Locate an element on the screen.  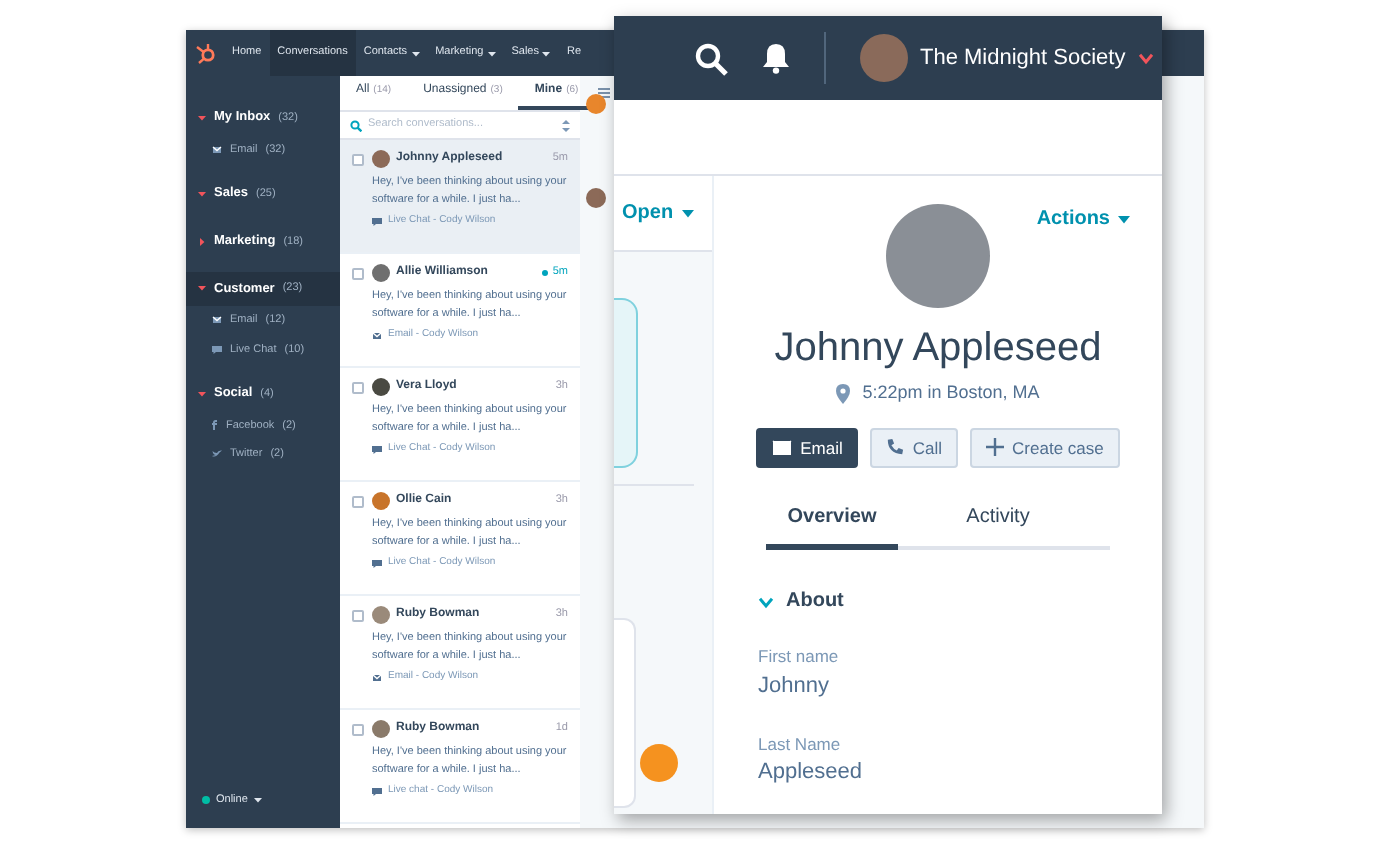
field-value: Johnny is located at coordinates (794, 687).